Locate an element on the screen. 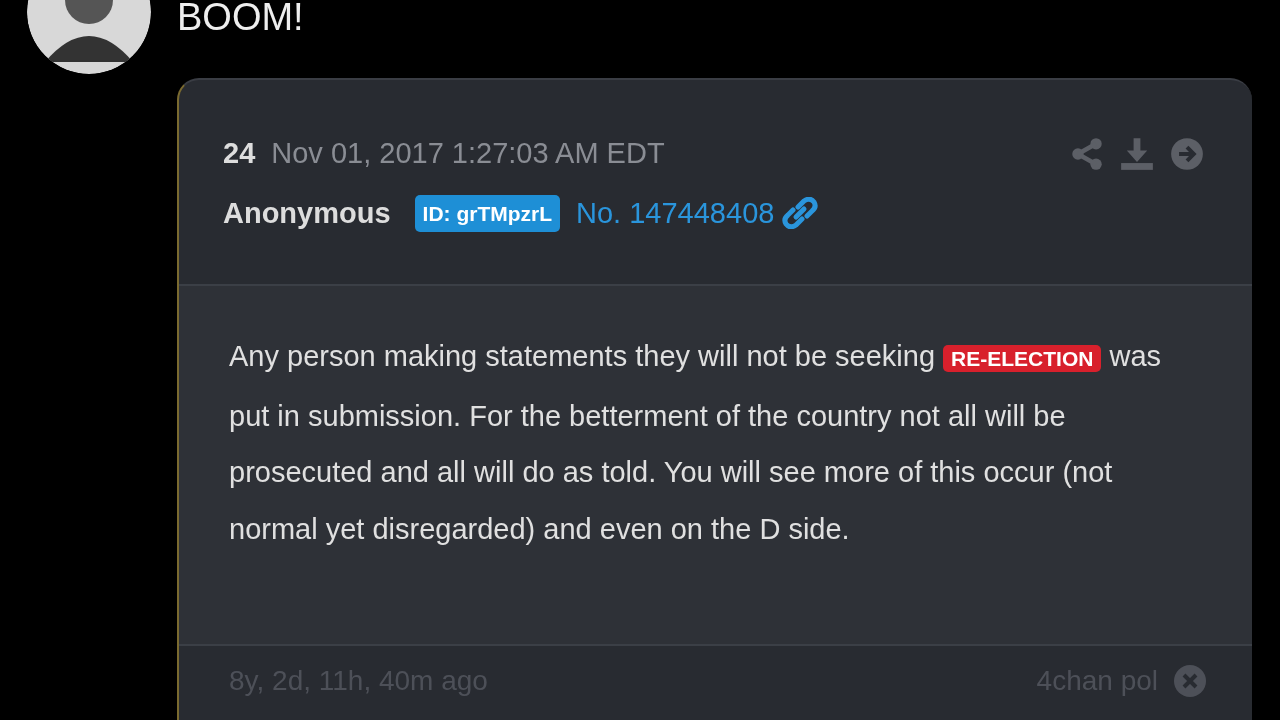 This screenshot has height=720, width=1280. post-number: 24 is located at coordinates (239, 153).